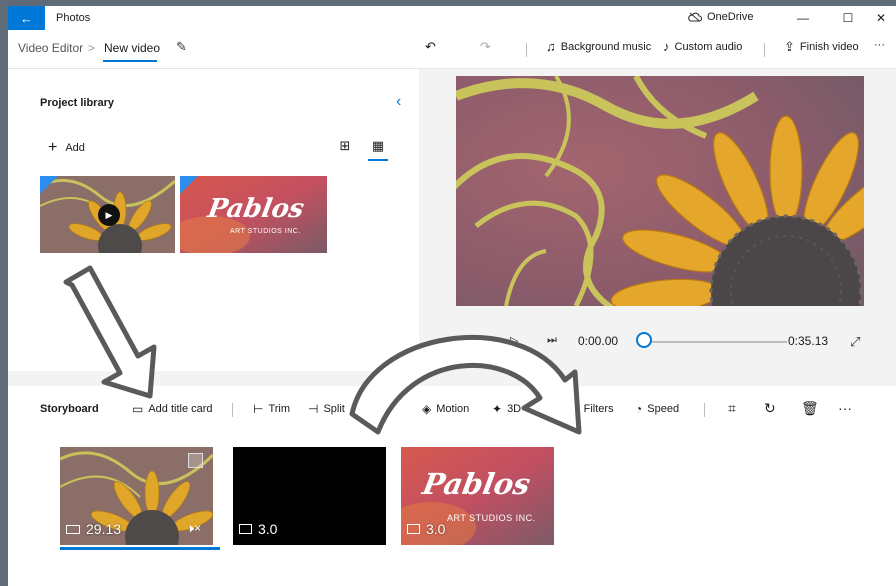 The width and height of the screenshot is (896, 586). What do you see at coordinates (789, 46) in the screenshot?
I see `share-icon: ⇪` at bounding box center [789, 46].